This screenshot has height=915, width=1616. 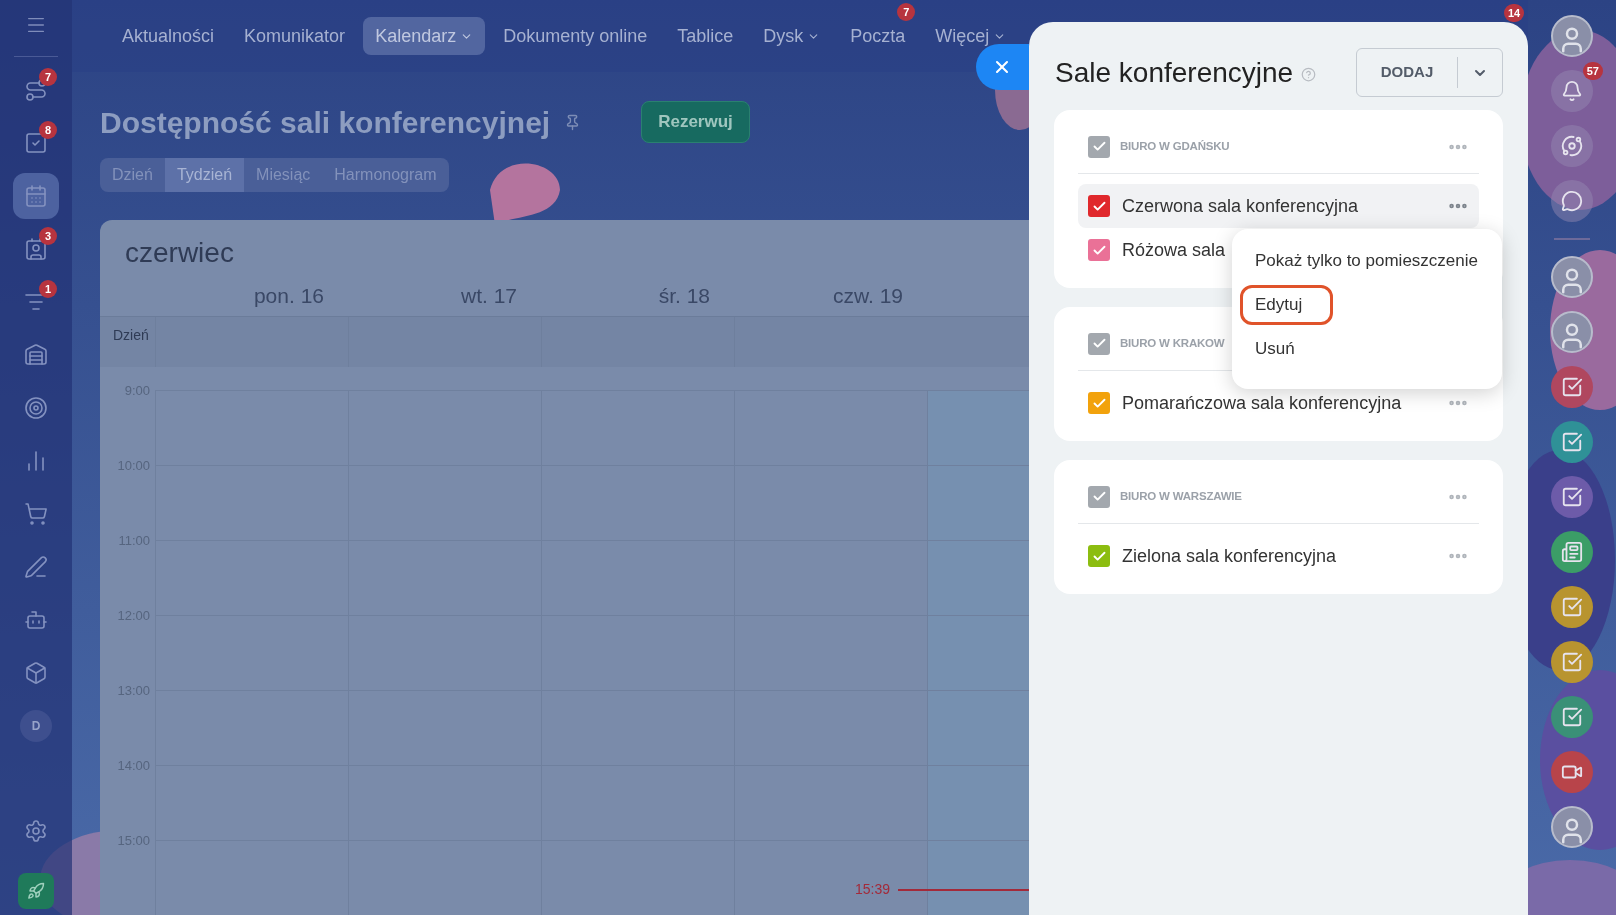 What do you see at coordinates (873, 889) in the screenshot?
I see `current-time-label: 15:39` at bounding box center [873, 889].